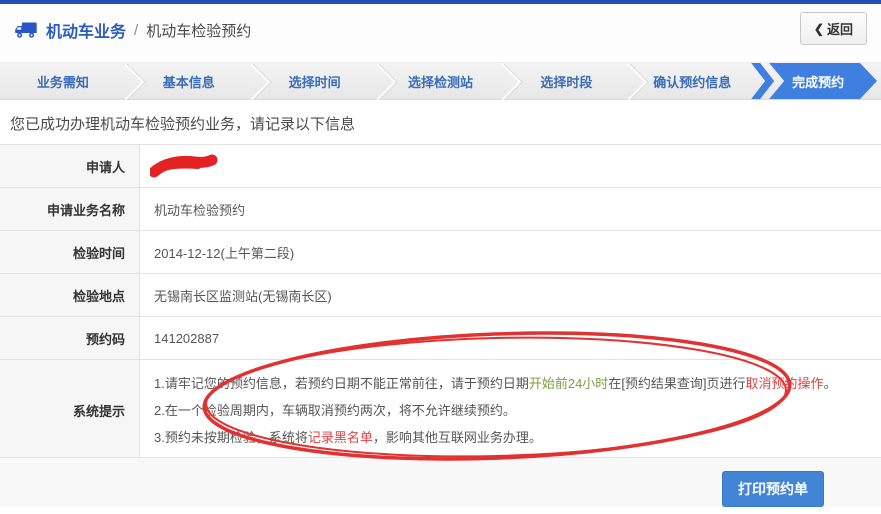 This screenshot has width=881, height=514. I want to click on step-item-select-time: 选择时间, so click(324, 82).